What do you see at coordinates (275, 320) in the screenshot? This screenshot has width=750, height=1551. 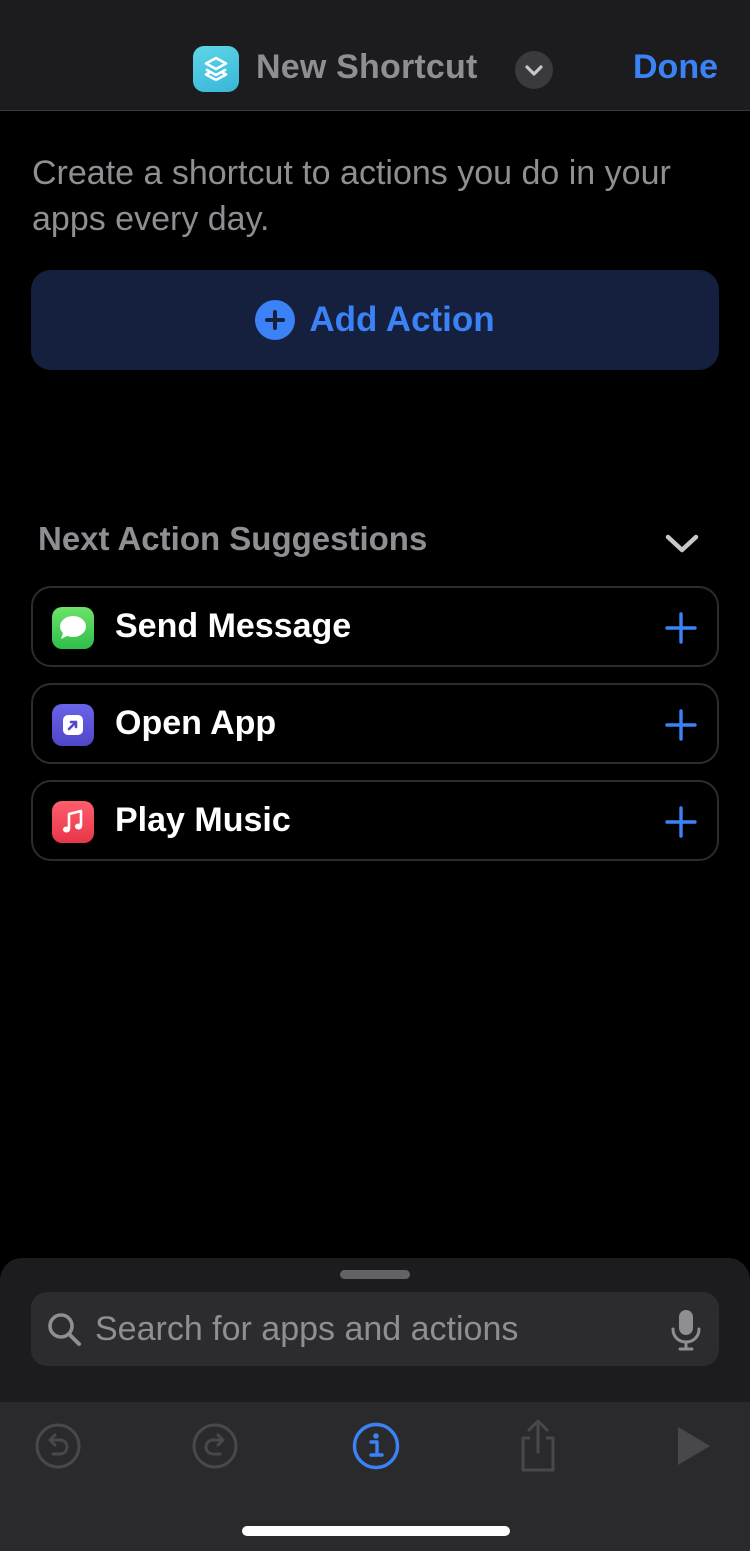 I see `plus-circle-icon` at bounding box center [275, 320].